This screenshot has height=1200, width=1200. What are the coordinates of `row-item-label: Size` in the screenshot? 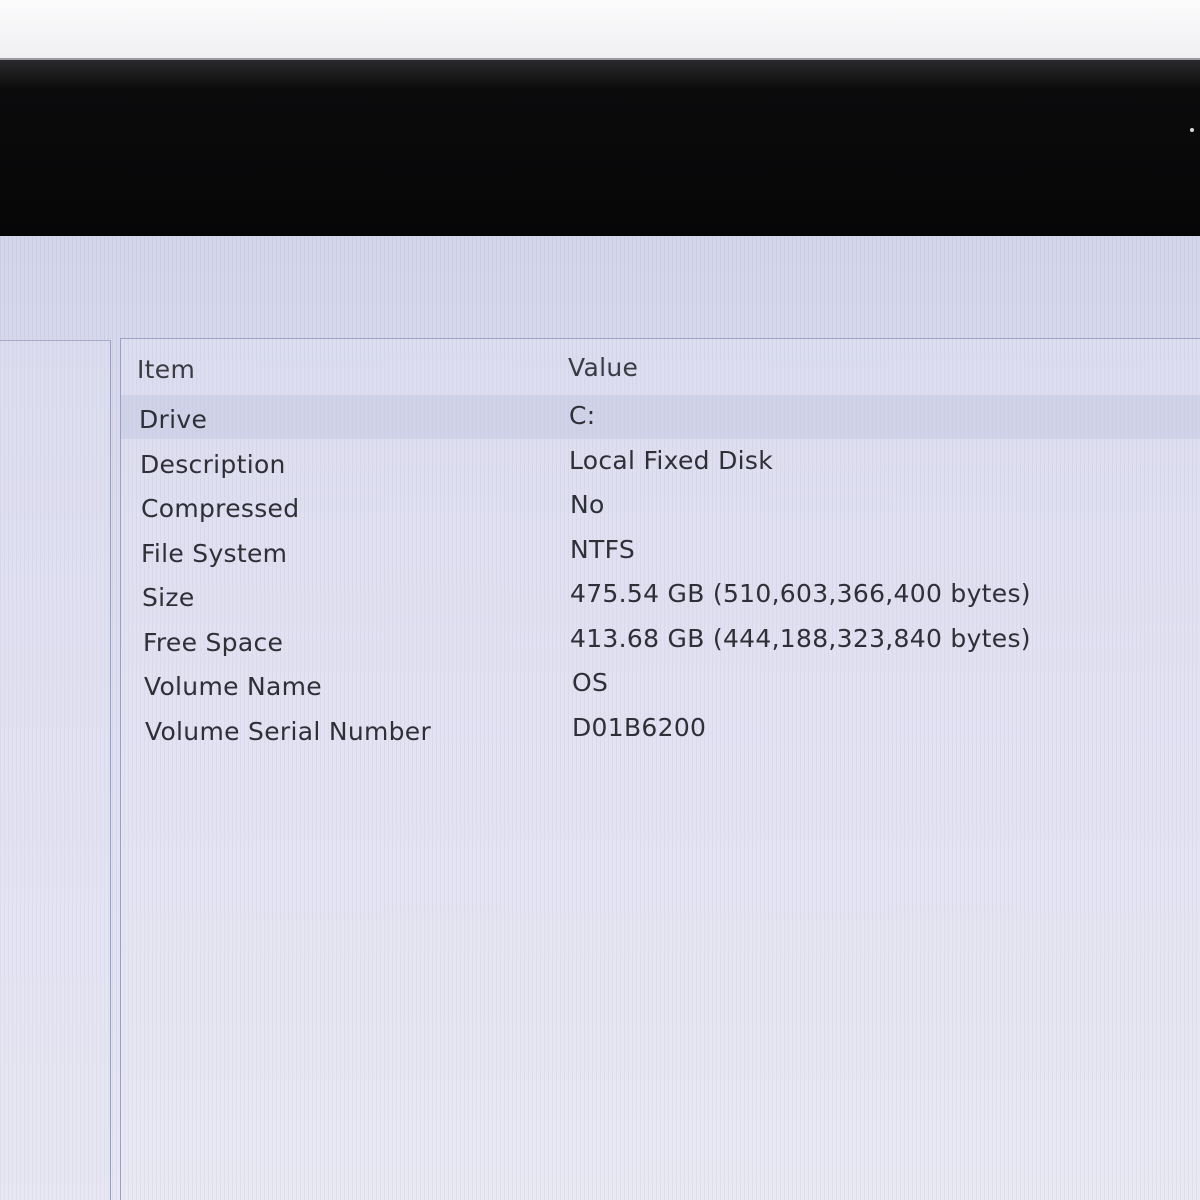 It's located at (168, 597).